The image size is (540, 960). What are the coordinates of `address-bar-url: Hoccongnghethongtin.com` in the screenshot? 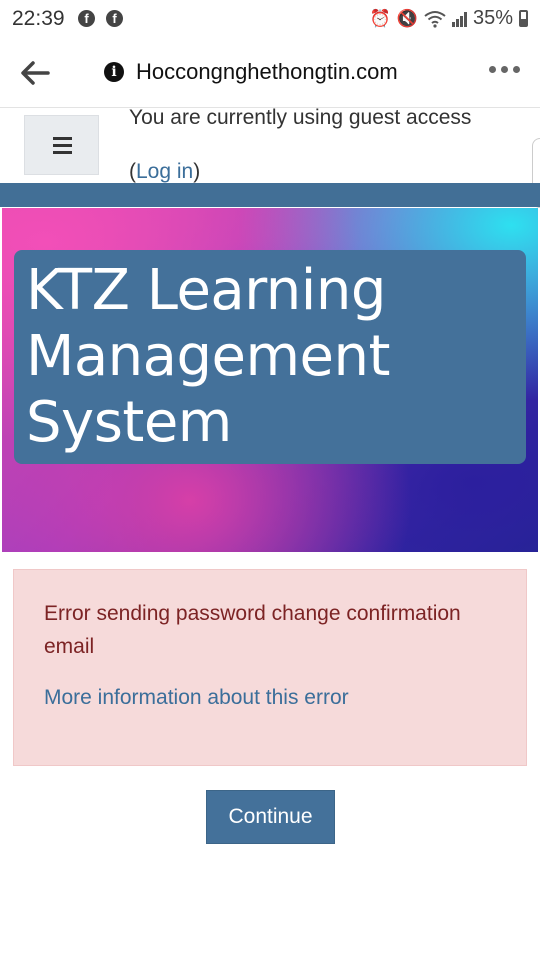 It's located at (267, 72).